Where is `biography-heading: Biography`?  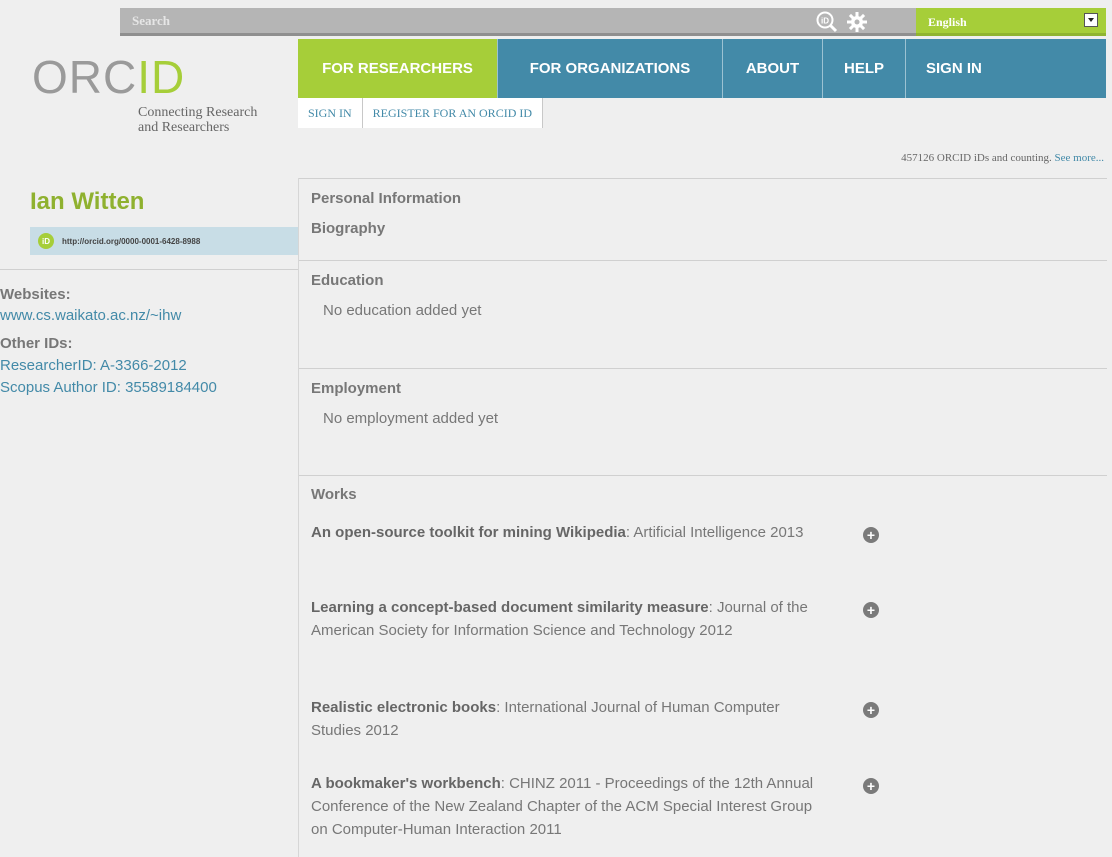 biography-heading: Biography is located at coordinates (348, 228).